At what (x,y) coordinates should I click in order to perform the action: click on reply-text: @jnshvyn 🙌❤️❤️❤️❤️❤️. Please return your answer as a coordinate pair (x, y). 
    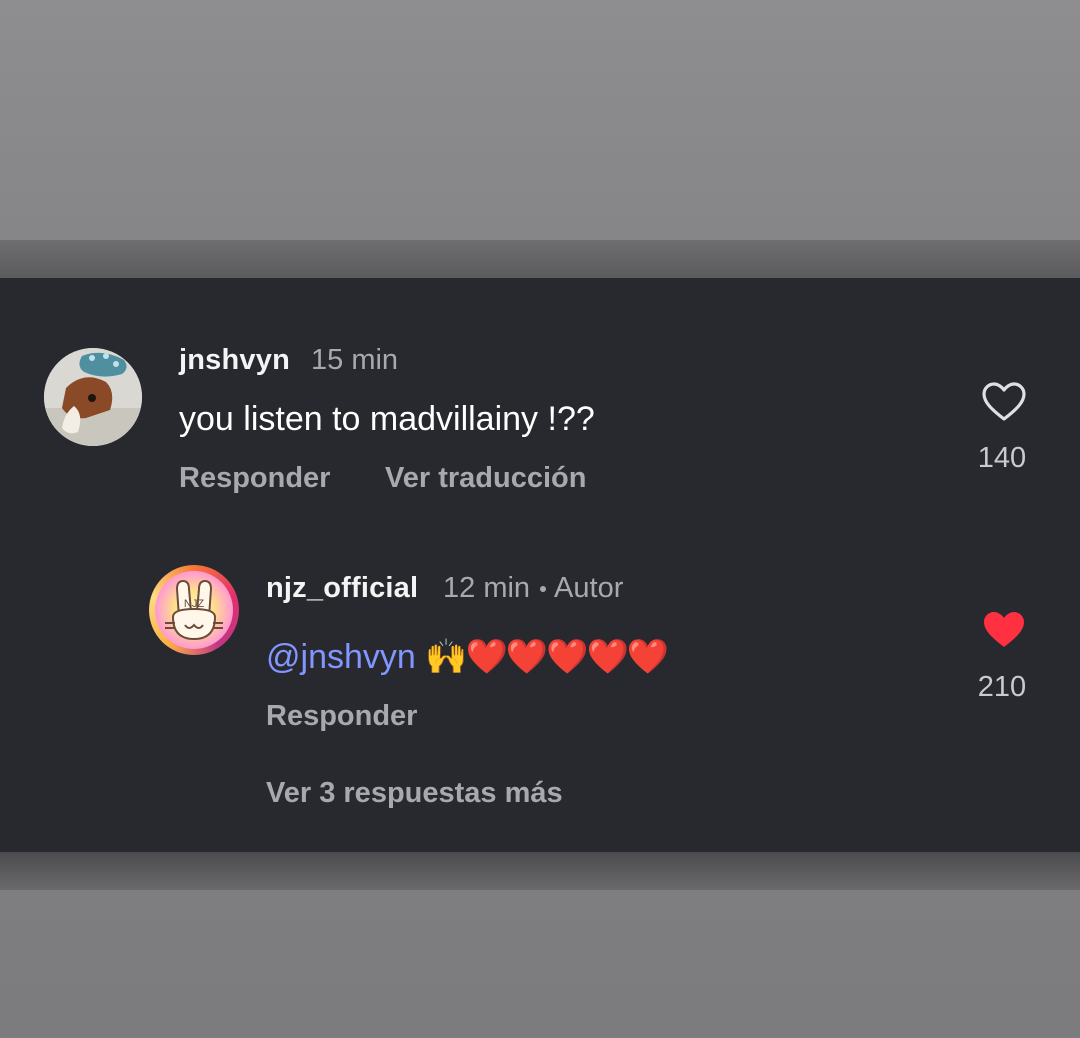
    Looking at the image, I should click on (467, 657).